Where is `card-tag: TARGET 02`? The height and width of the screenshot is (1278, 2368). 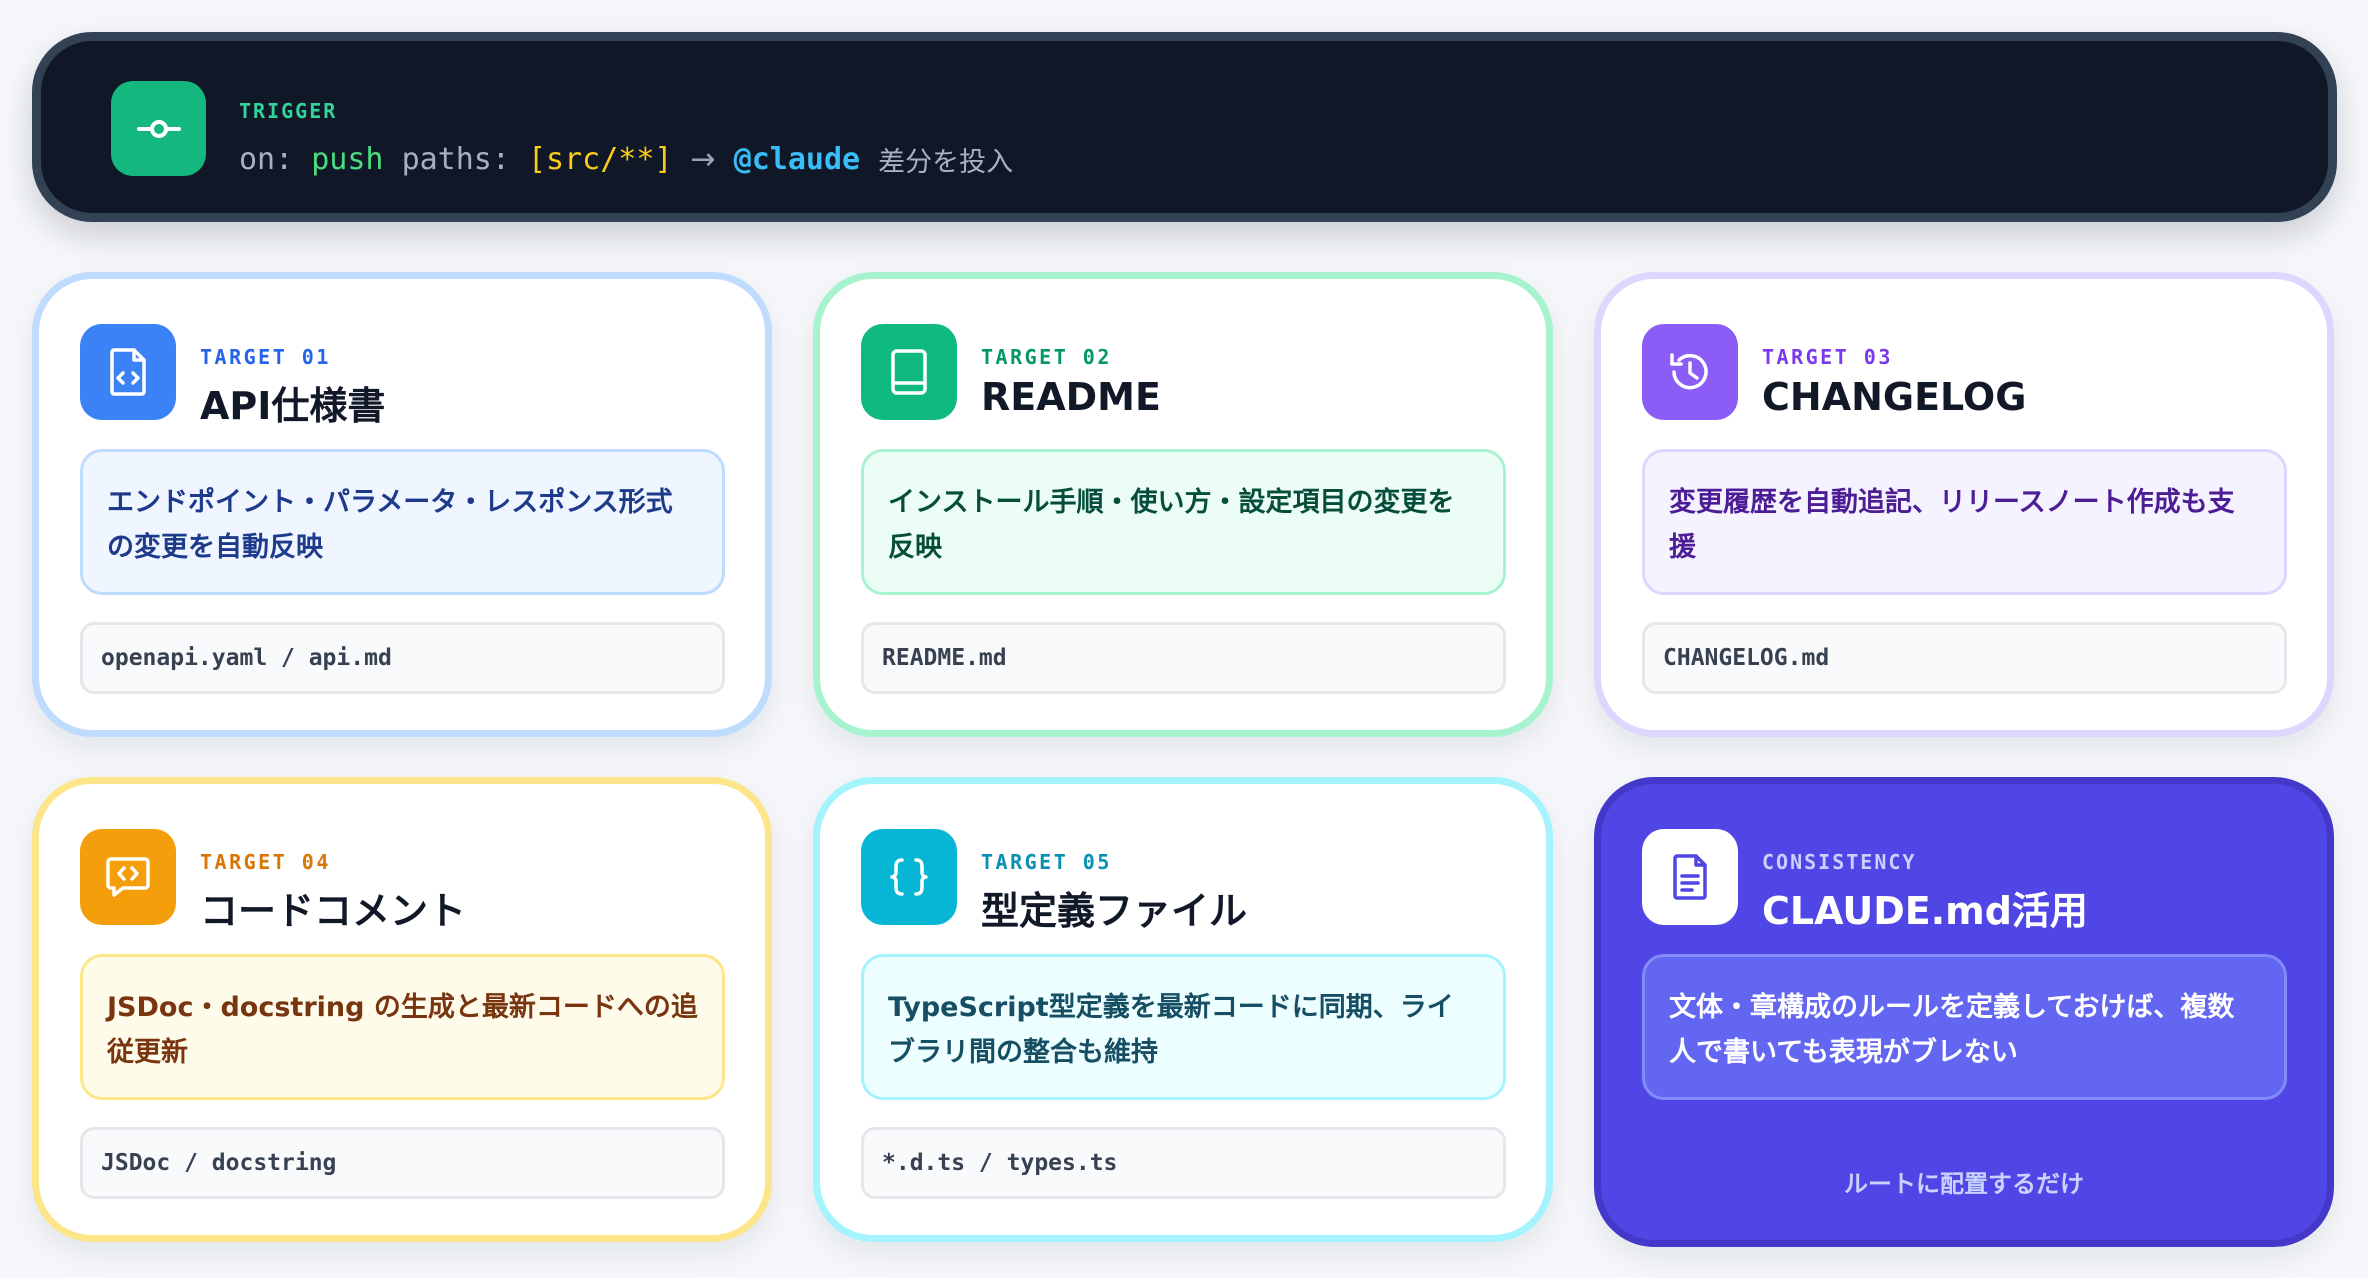
card-tag: TARGET 02 is located at coordinates (1046, 357).